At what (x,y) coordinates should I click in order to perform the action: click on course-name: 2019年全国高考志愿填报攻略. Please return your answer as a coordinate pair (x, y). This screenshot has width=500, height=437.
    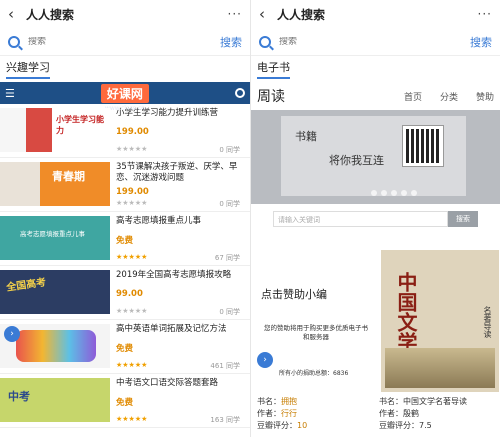
    Looking at the image, I should click on (174, 275).